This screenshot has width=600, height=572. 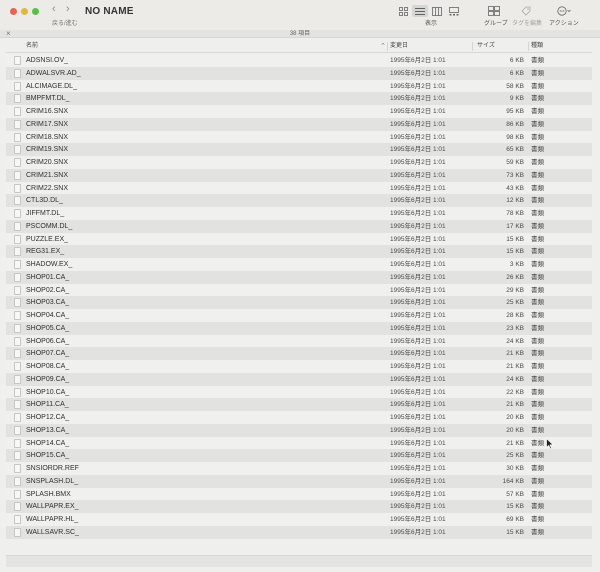 I want to click on file-row: ALCIMAGE.DL_ 1995年6月2日 1:01 58 KB 書類, so click(x=299, y=86).